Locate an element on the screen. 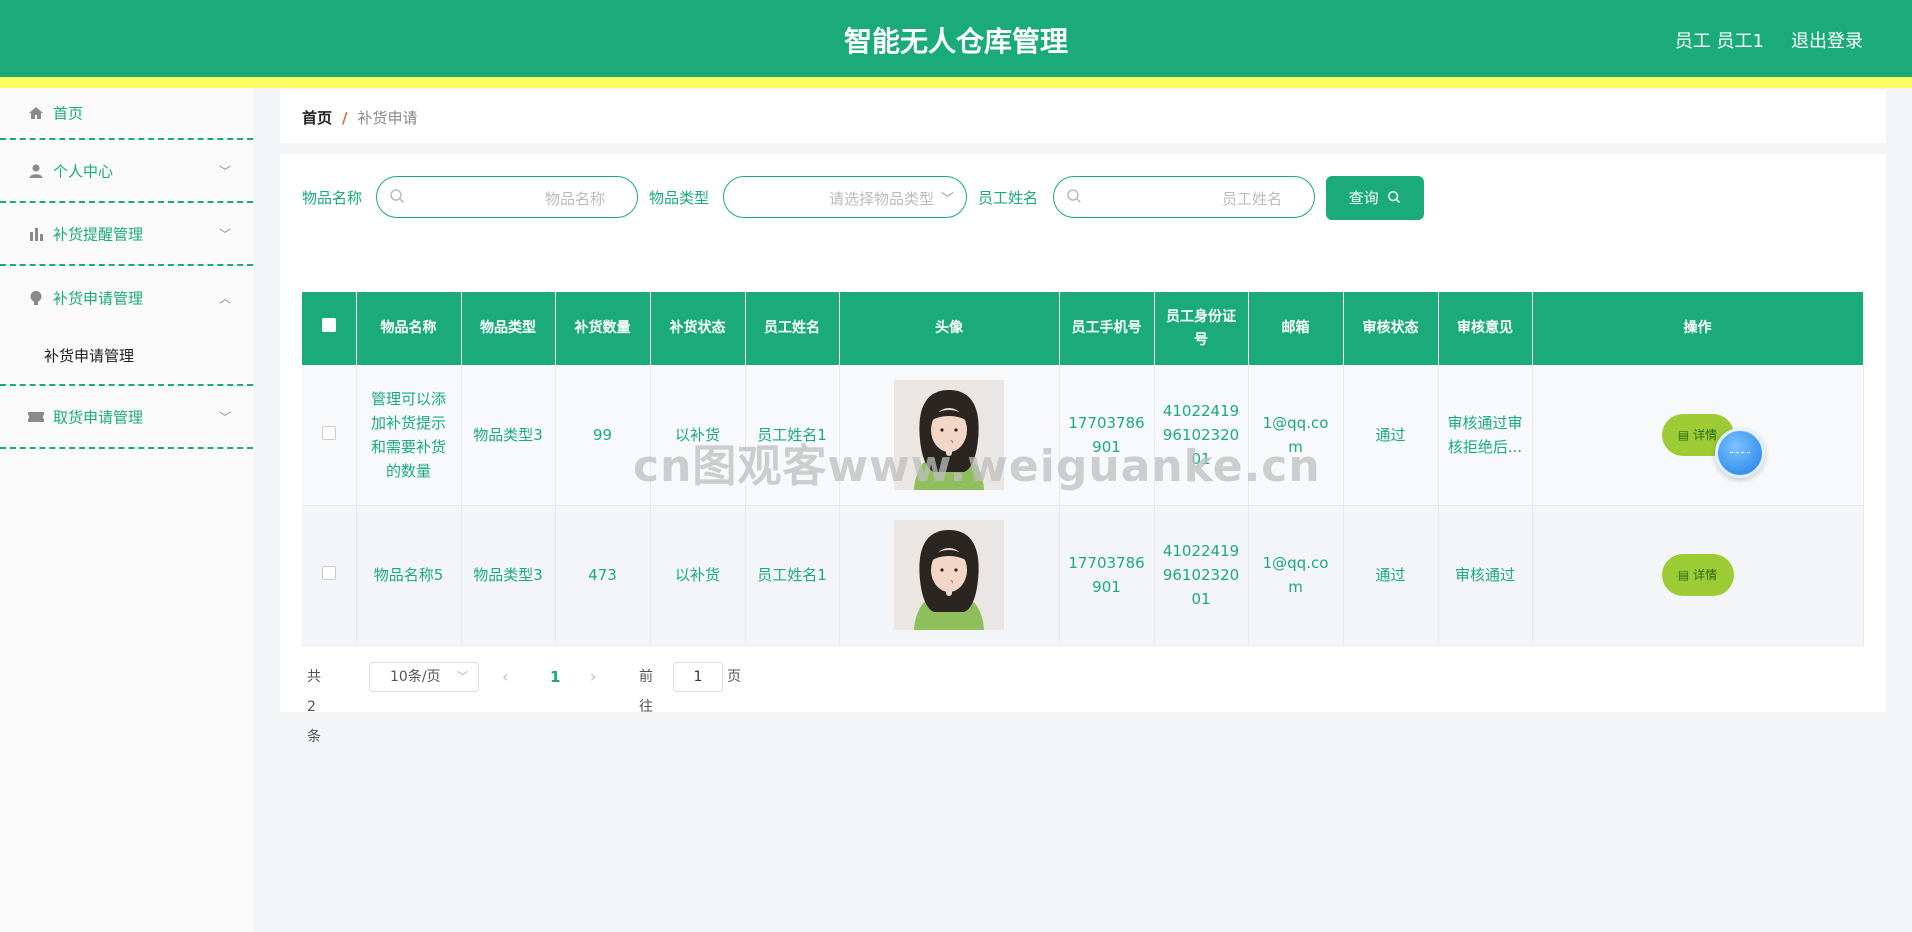 This screenshot has width=1912, height=932. goto-page-input: 1 is located at coordinates (698, 677).